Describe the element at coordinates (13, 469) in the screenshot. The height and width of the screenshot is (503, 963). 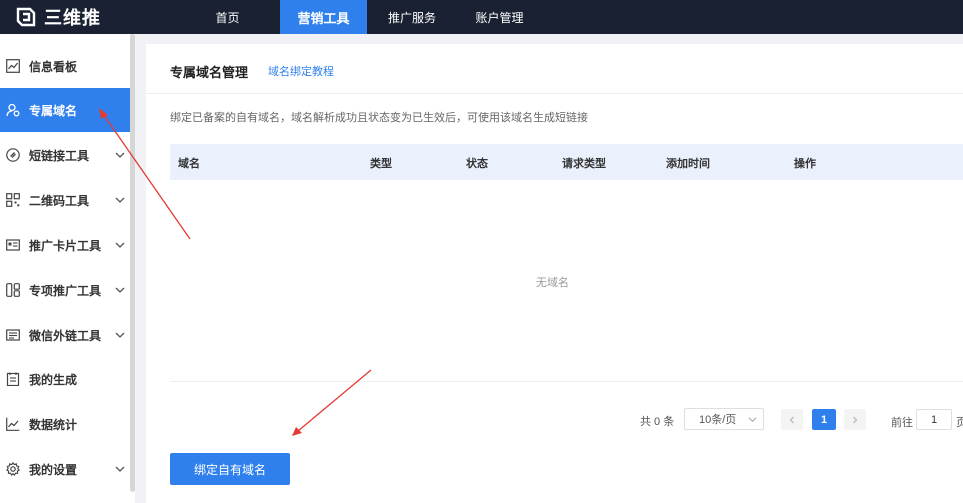
I see `gear-icon` at that location.